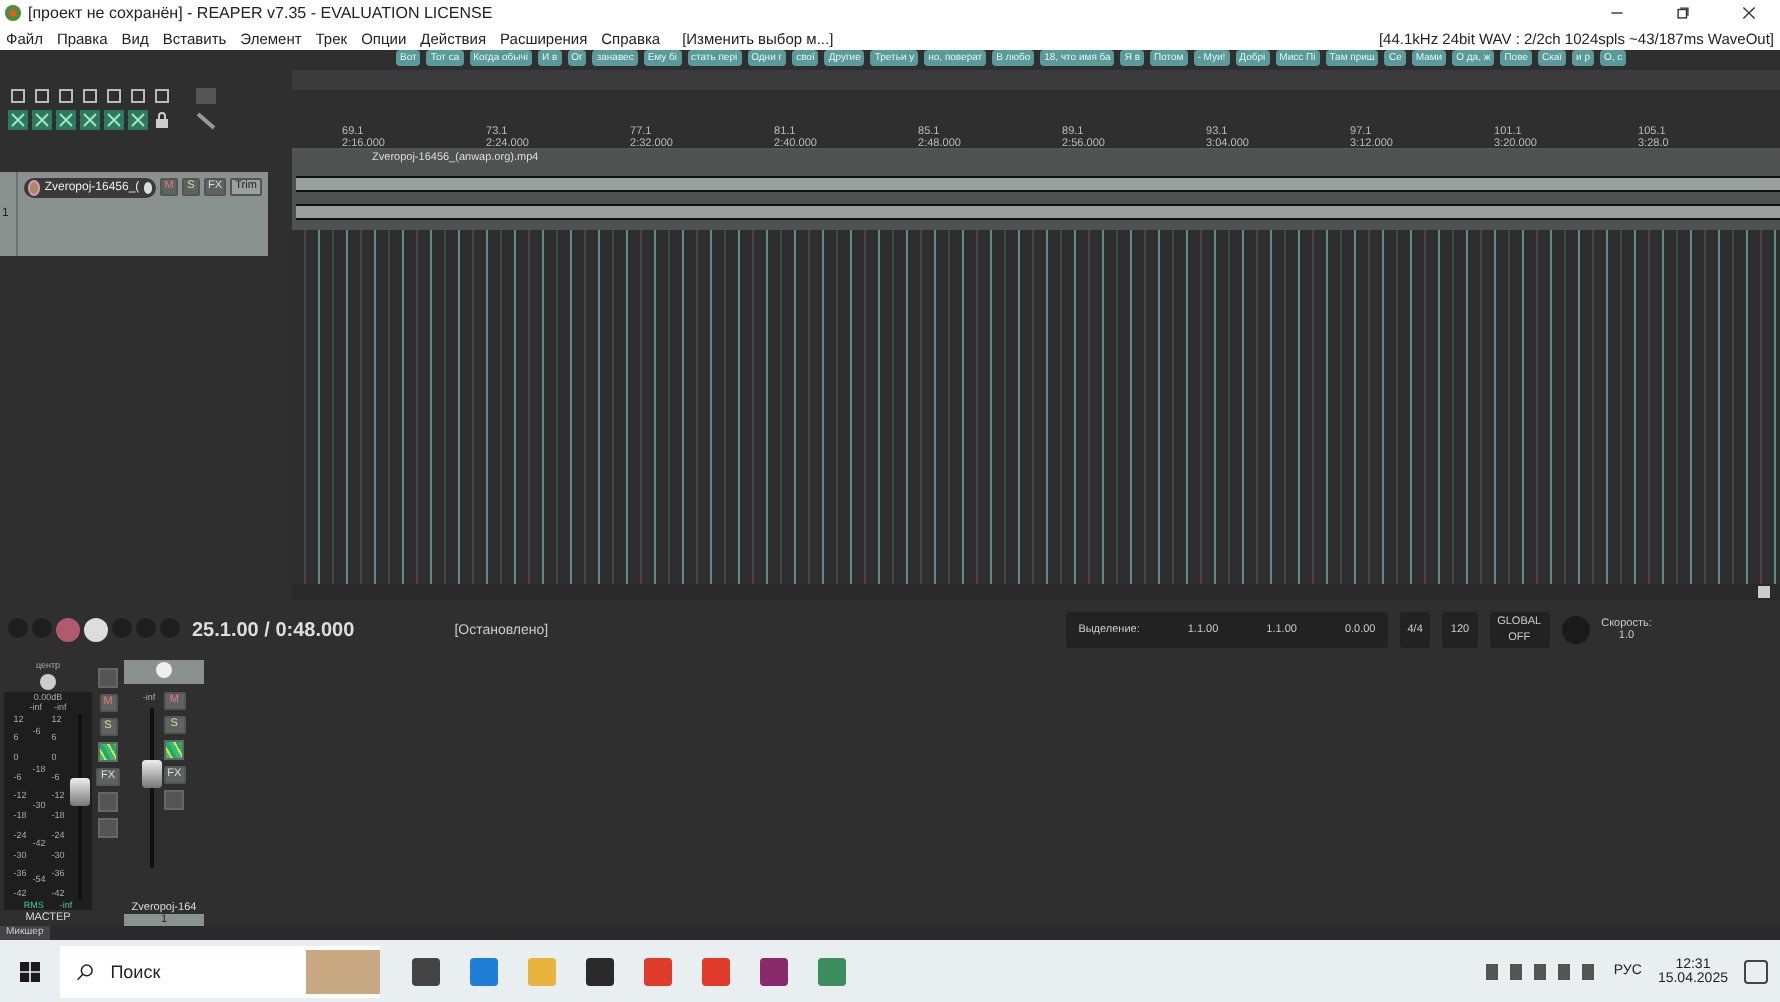  I want to click on search-field: Поиск, so click(220, 971).